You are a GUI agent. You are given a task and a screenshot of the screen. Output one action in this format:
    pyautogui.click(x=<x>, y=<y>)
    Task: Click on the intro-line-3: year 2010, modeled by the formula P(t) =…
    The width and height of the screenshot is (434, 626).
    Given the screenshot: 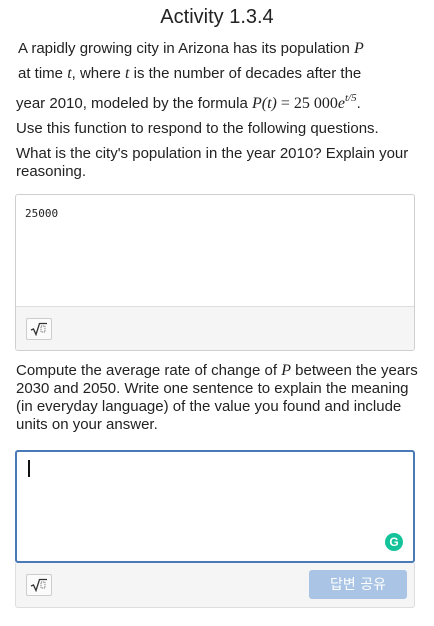 What is the action you would take?
    pyautogui.click(x=188, y=102)
    